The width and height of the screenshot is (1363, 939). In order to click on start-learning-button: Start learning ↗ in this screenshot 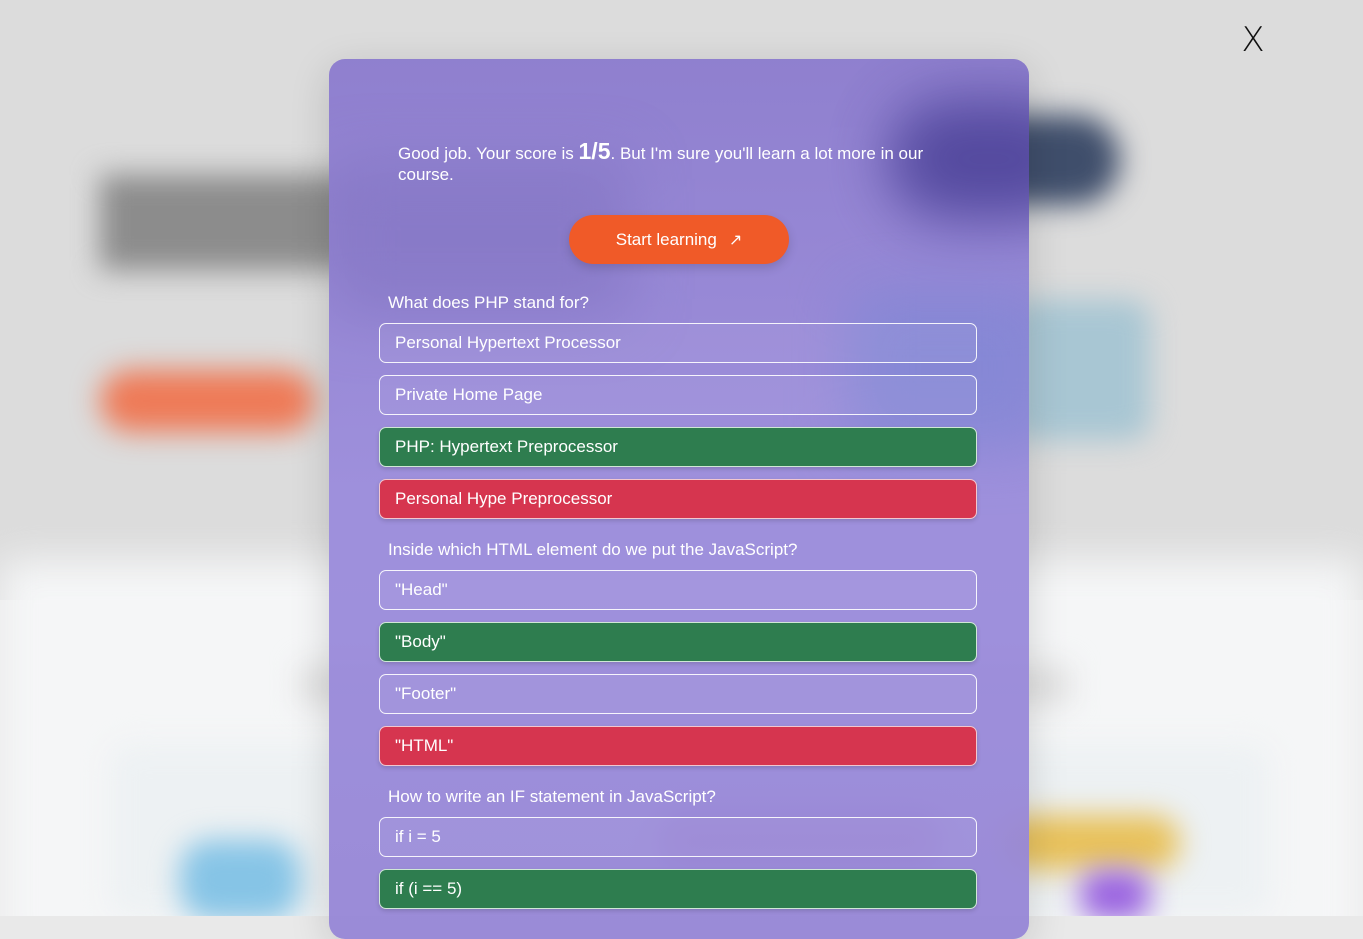, I will do `click(679, 239)`.